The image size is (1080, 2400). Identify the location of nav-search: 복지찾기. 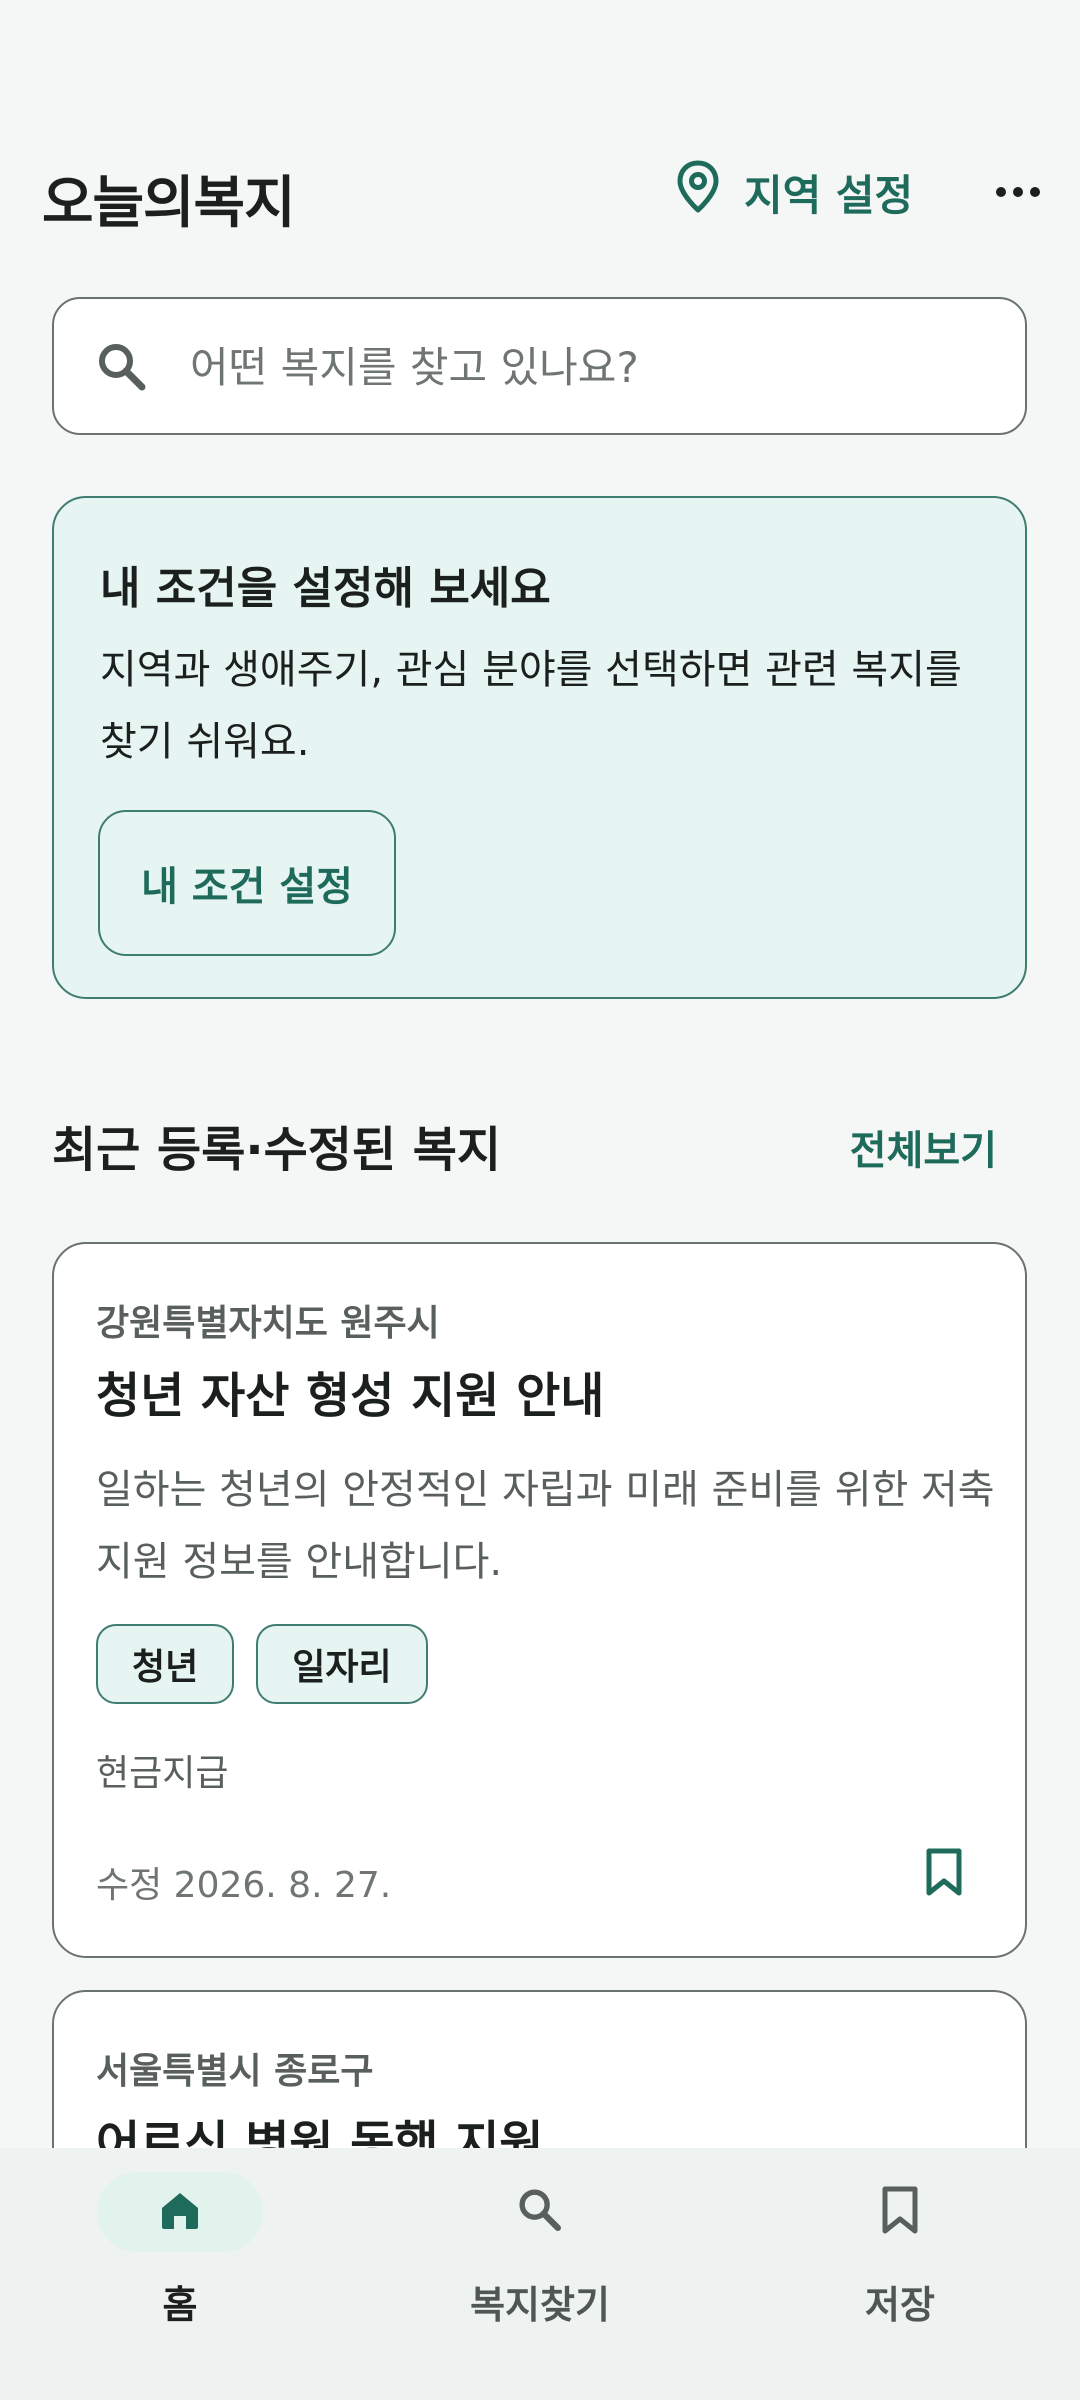
(540, 2257).